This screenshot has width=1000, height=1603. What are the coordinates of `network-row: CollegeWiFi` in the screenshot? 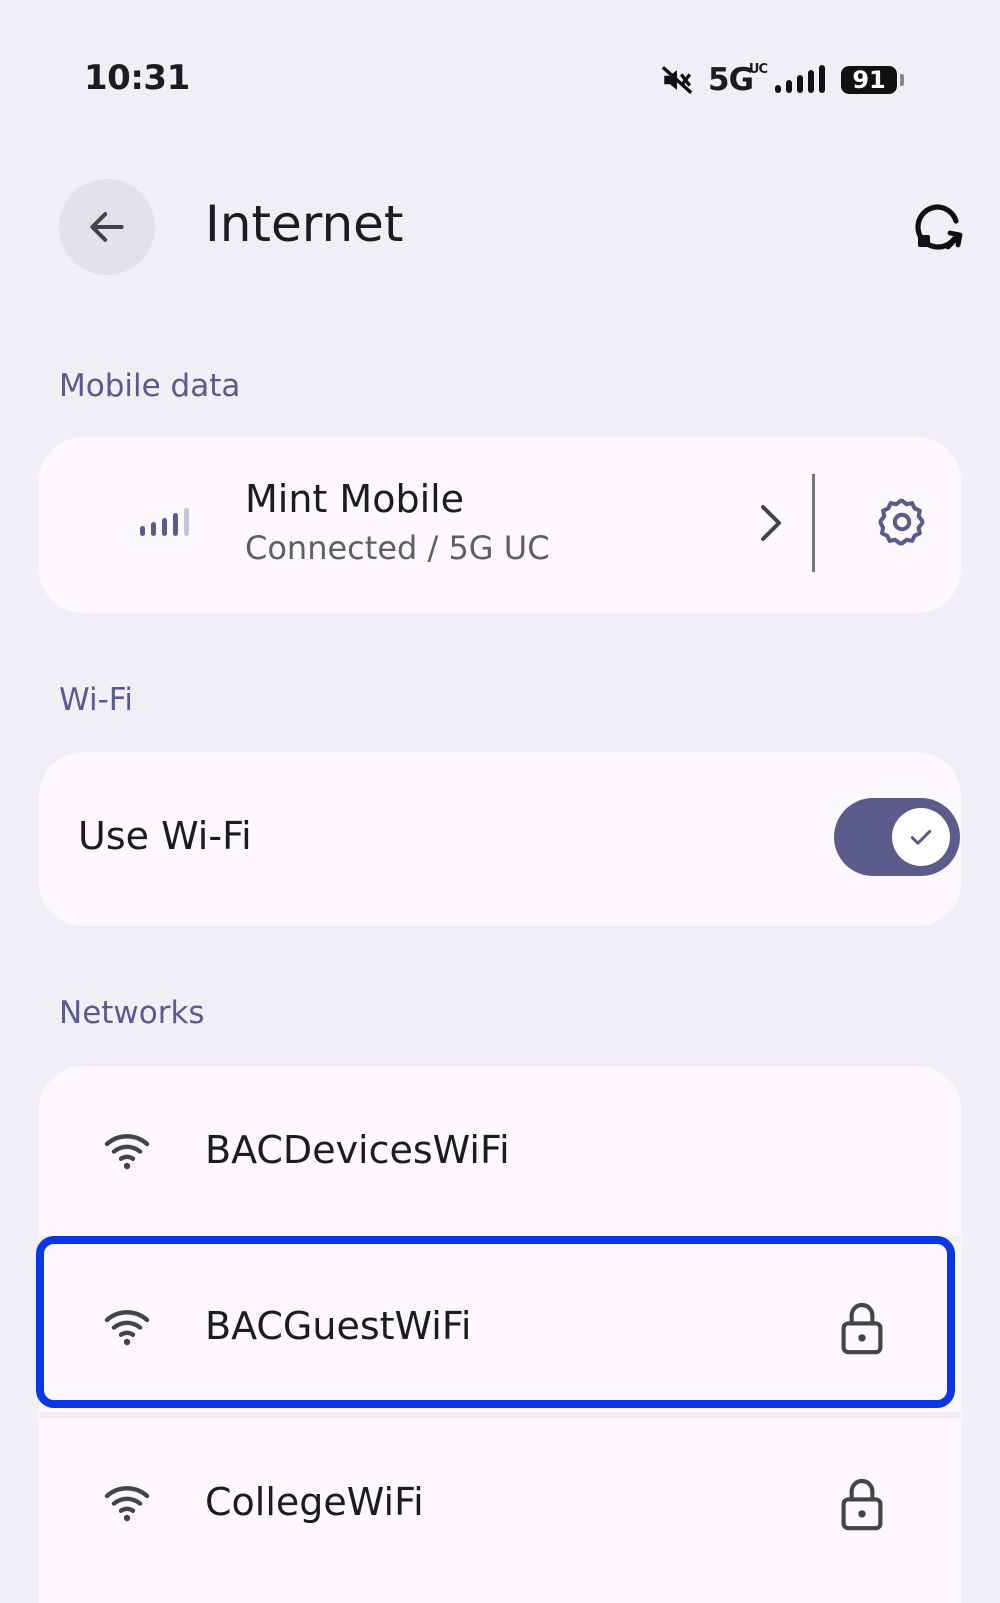 It's located at (500, 1503).